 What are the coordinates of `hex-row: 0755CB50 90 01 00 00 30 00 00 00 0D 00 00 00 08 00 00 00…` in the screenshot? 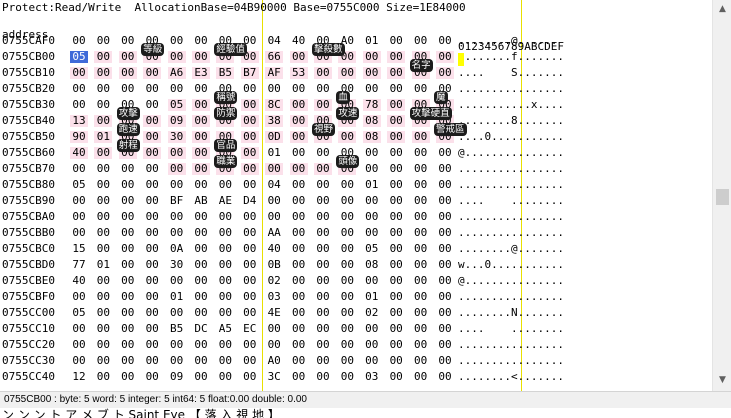 It's located at (356, 137).